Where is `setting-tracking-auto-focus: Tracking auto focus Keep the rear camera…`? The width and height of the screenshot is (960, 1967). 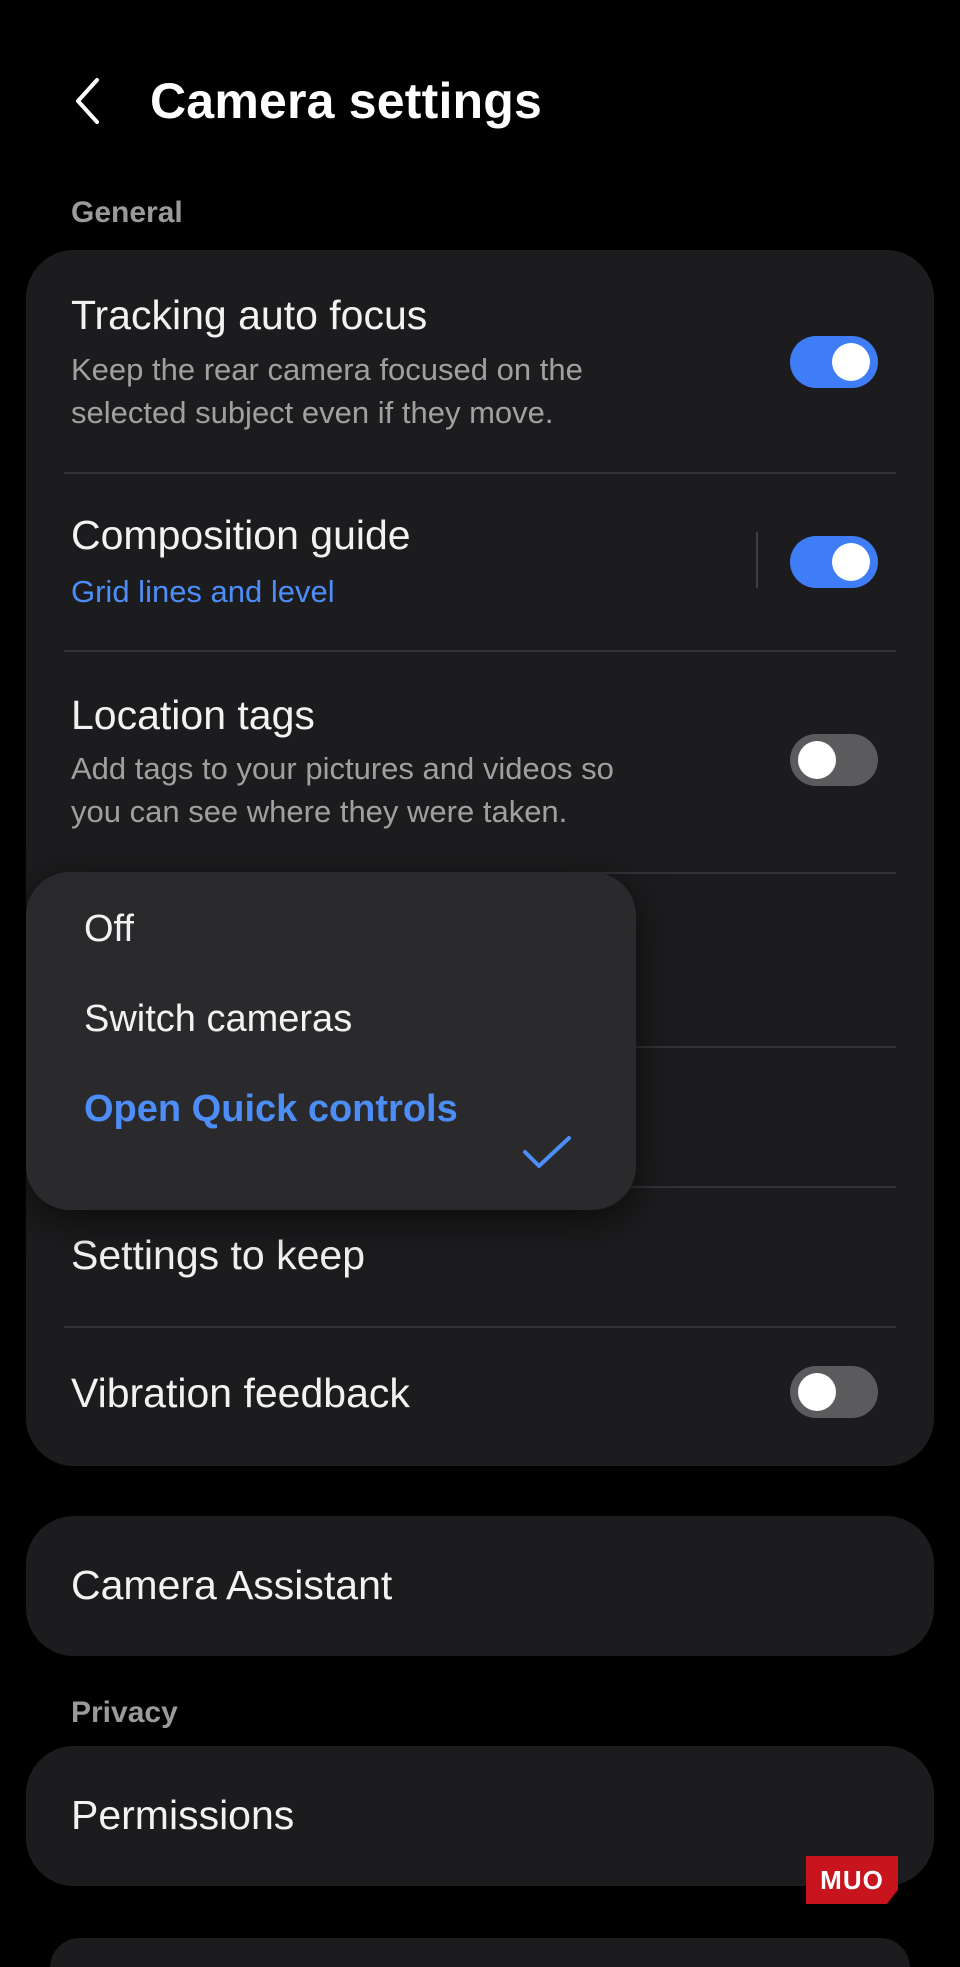 setting-tracking-auto-focus: Tracking auto focus Keep the rear camera… is located at coordinates (480, 361).